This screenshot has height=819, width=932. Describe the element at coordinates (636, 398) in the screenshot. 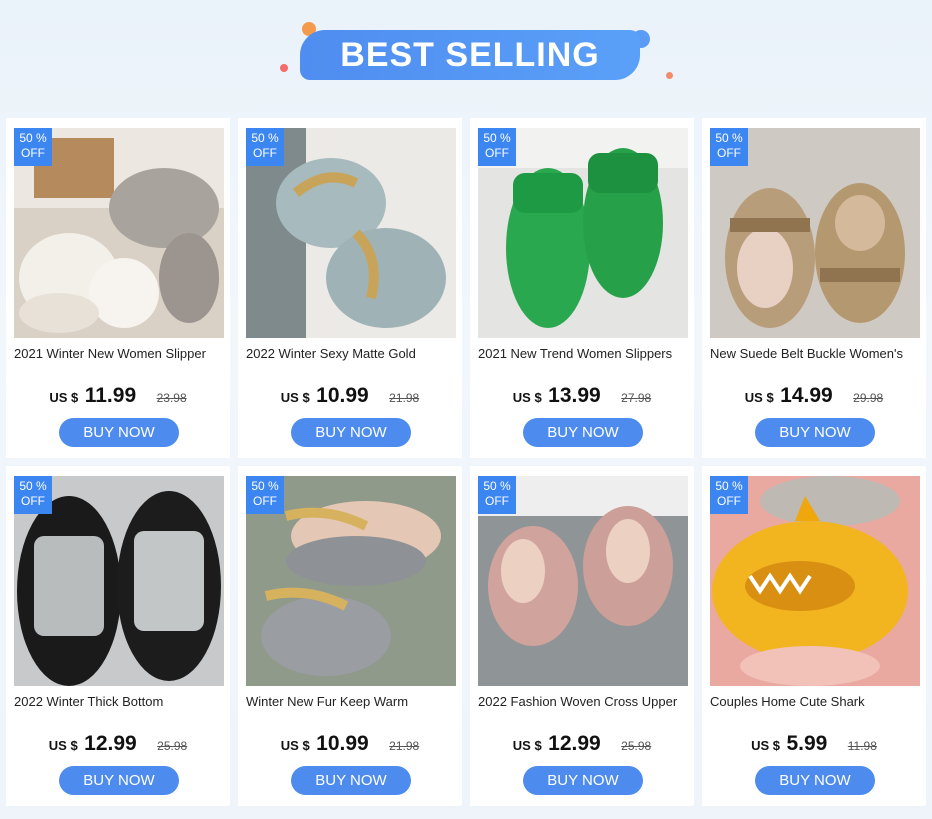

I see `original-price: 27.98` at that location.